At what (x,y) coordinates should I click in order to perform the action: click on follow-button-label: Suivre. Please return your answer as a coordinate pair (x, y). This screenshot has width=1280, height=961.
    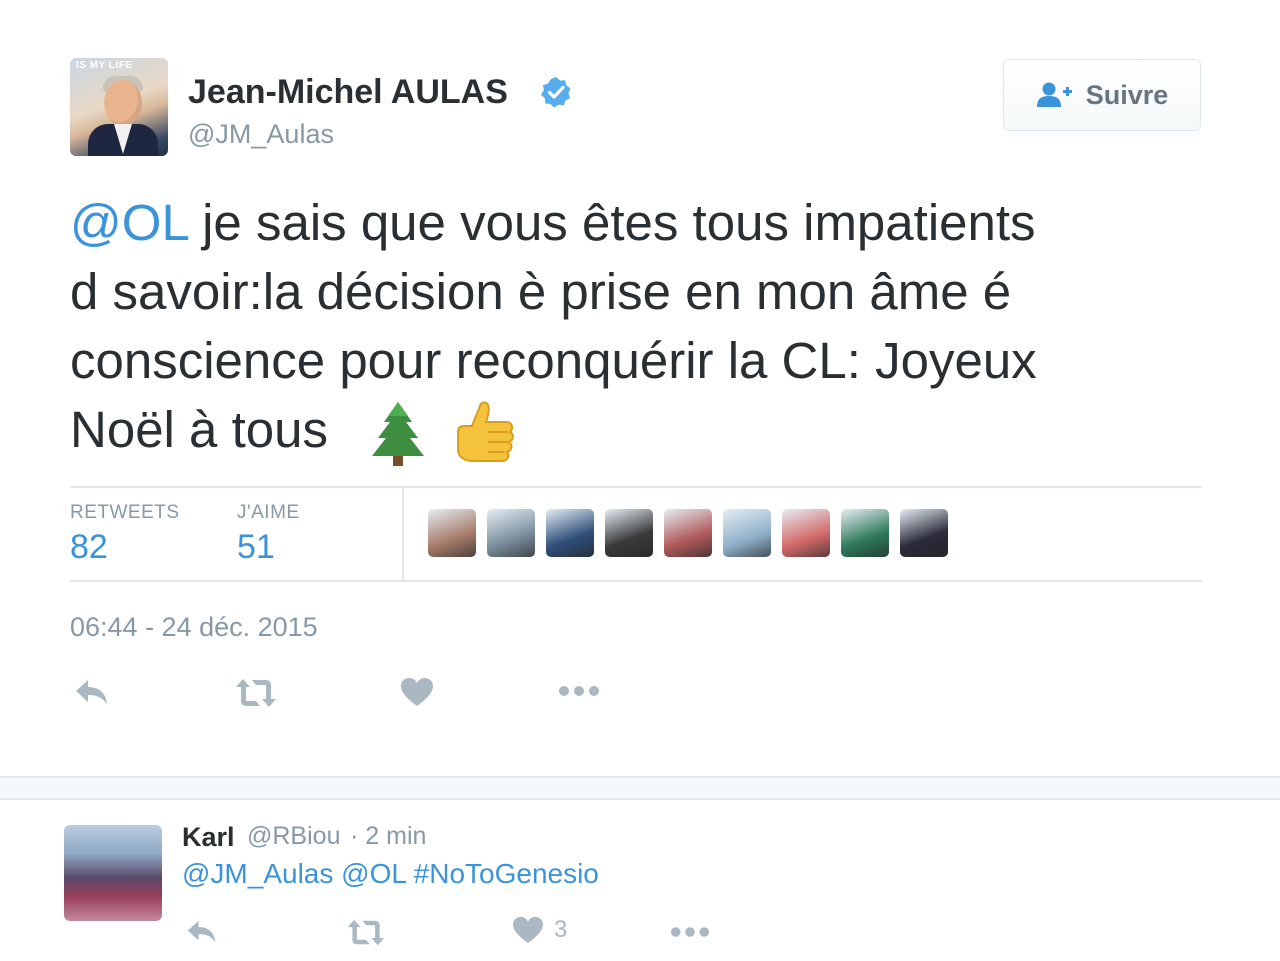
    Looking at the image, I should click on (1127, 94).